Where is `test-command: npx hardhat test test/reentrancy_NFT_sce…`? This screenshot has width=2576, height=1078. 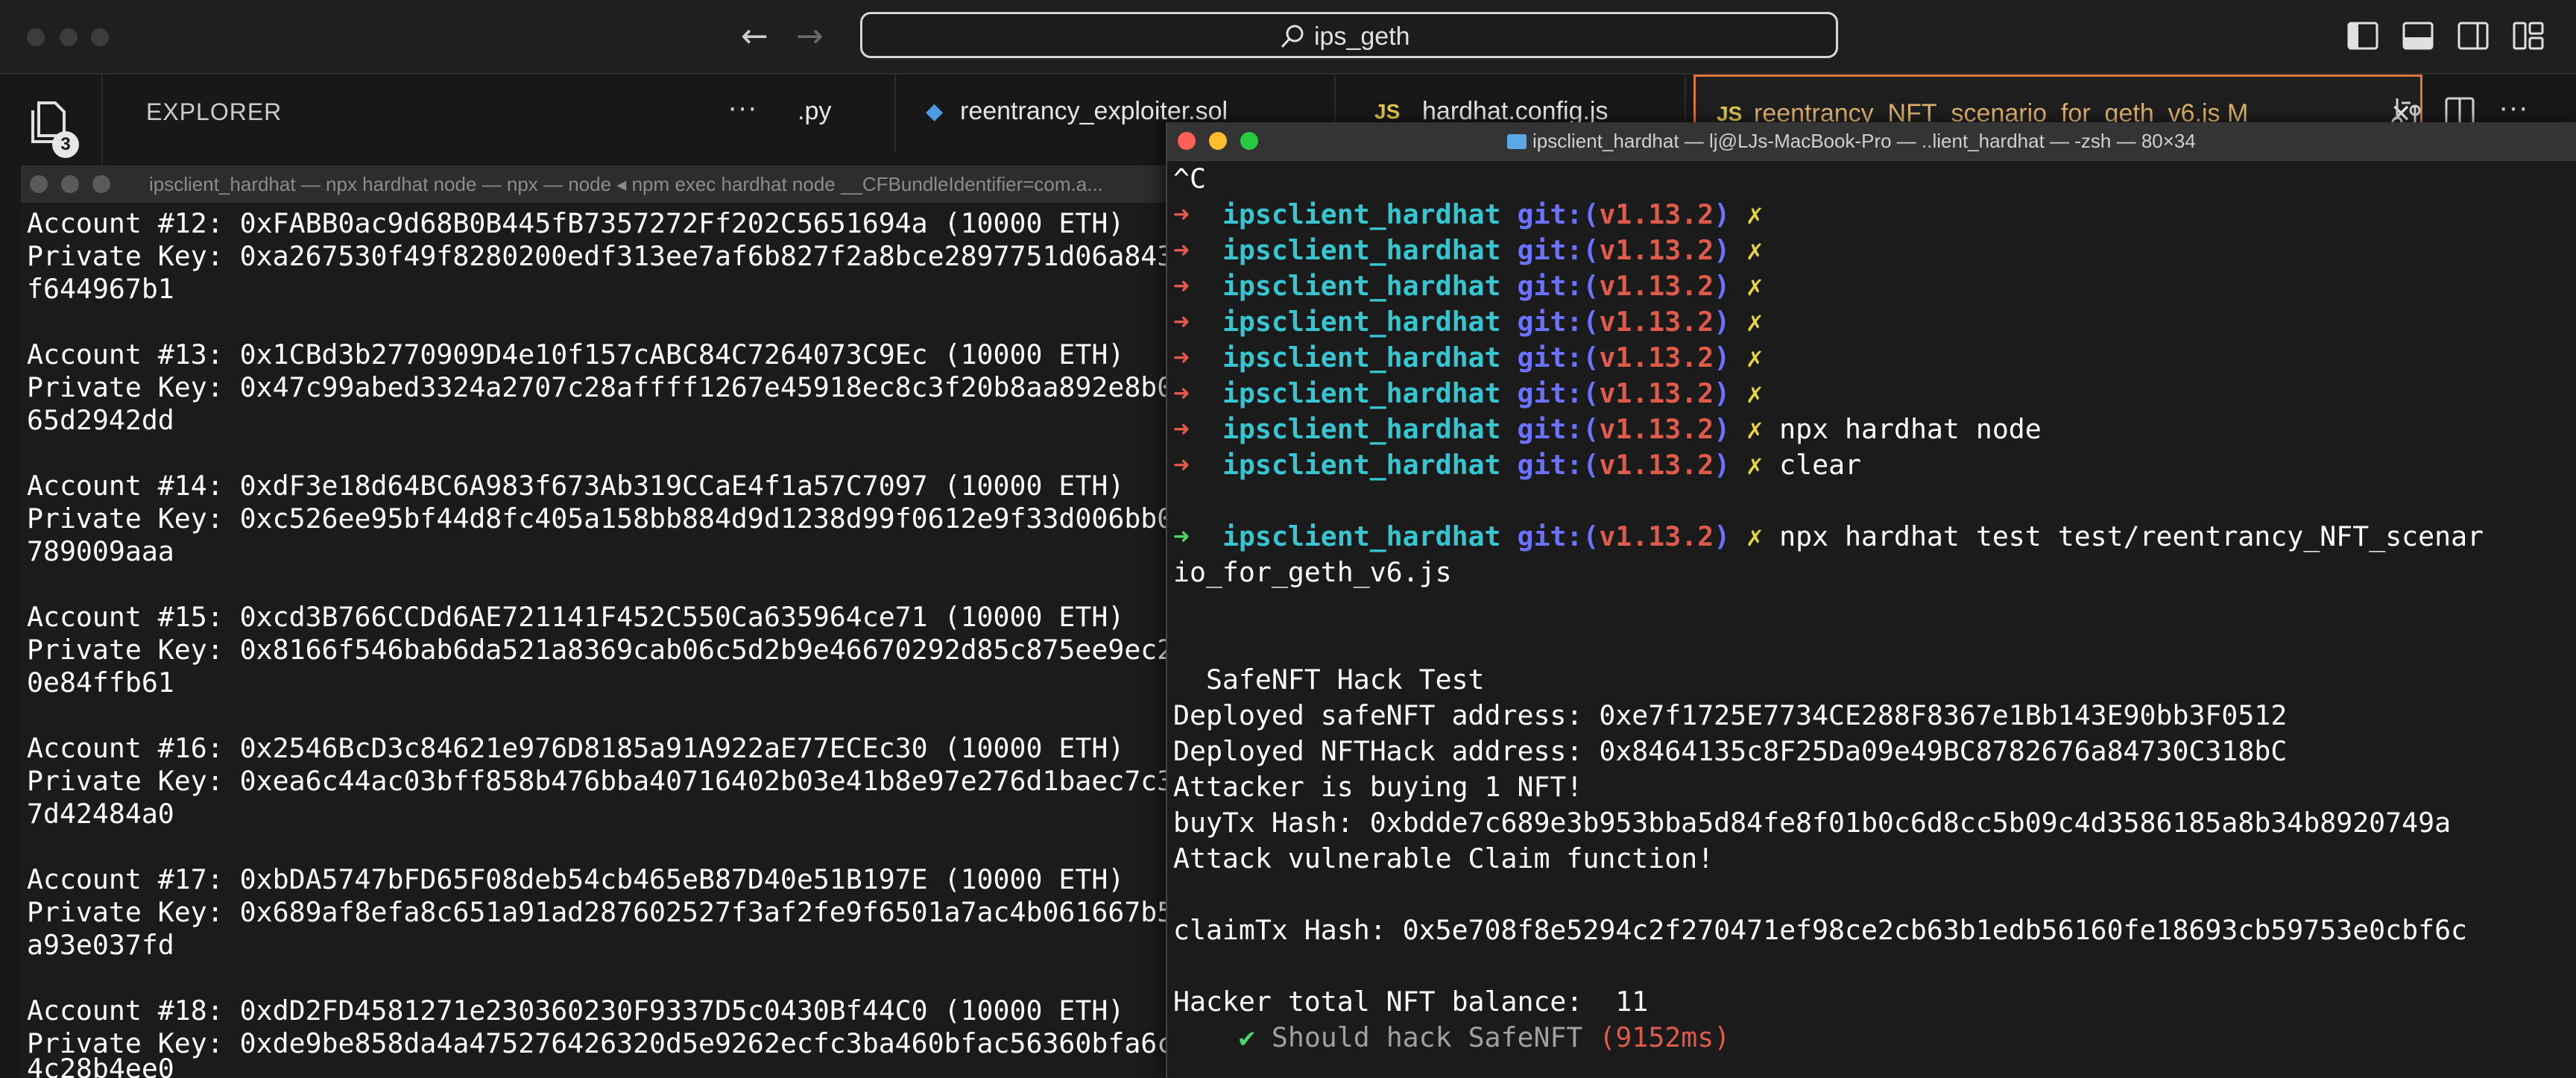
test-command: npx hardhat test test/reentrancy_NFT_sce… is located at coordinates (2131, 536).